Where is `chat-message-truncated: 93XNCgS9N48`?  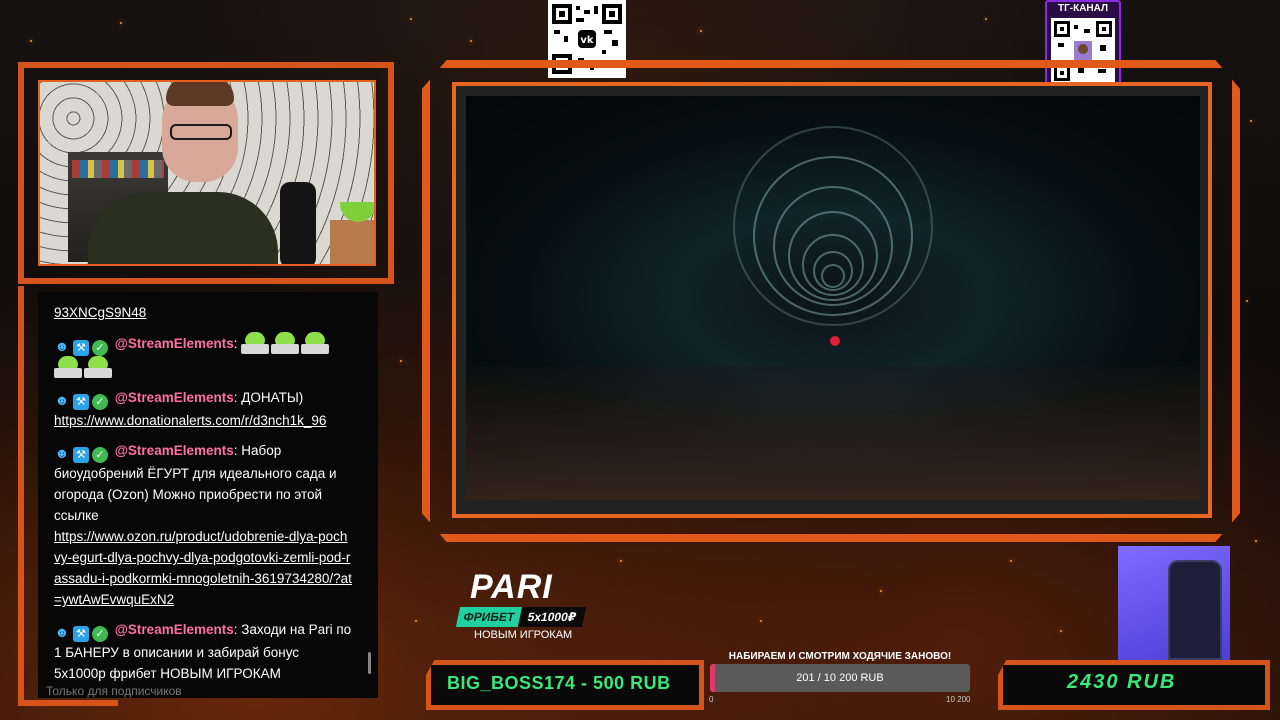 chat-message-truncated: 93XNCgS9N48 is located at coordinates (204, 312).